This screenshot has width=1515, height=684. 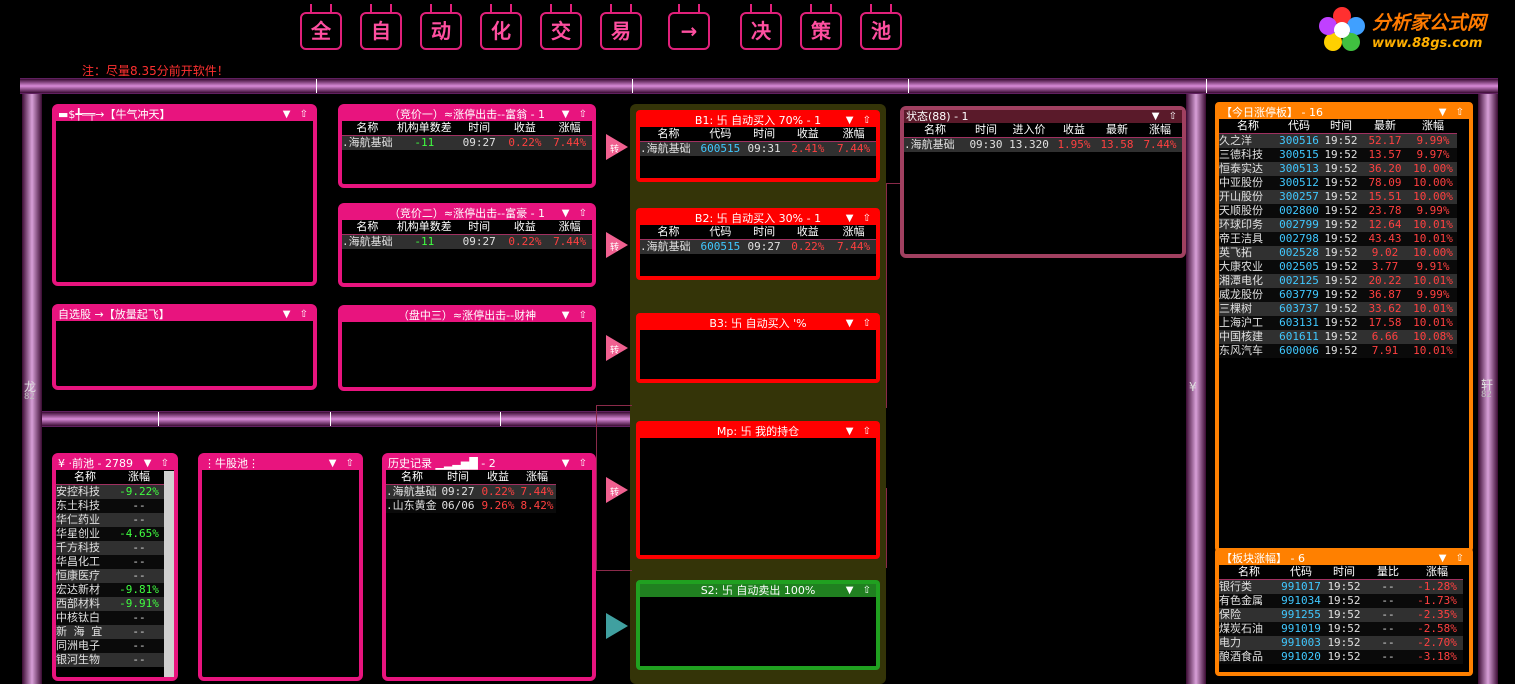 What do you see at coordinates (1338, 169) in the screenshot?
I see `table-row: 恒泰实达 300513 19:52 36.20 10.00%` at bounding box center [1338, 169].